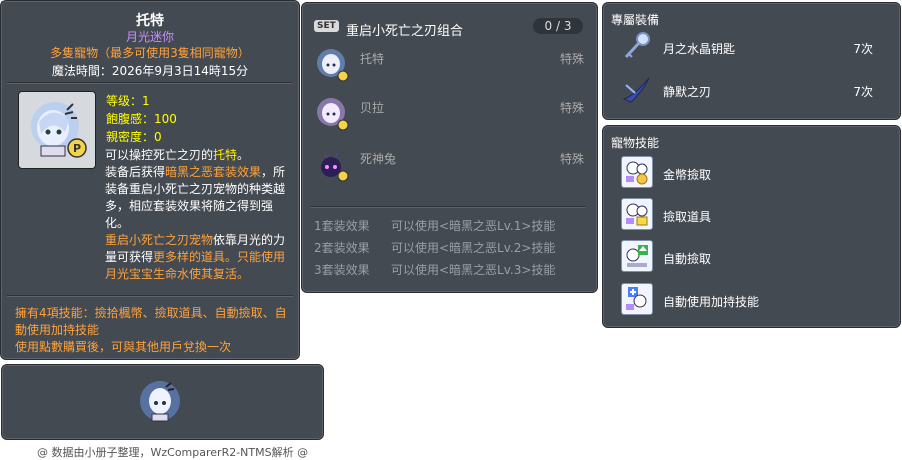  Describe the element at coordinates (150, 71) in the screenshot. I see `magic-time: 魔法時間：2026年9月3日14時15分` at that location.